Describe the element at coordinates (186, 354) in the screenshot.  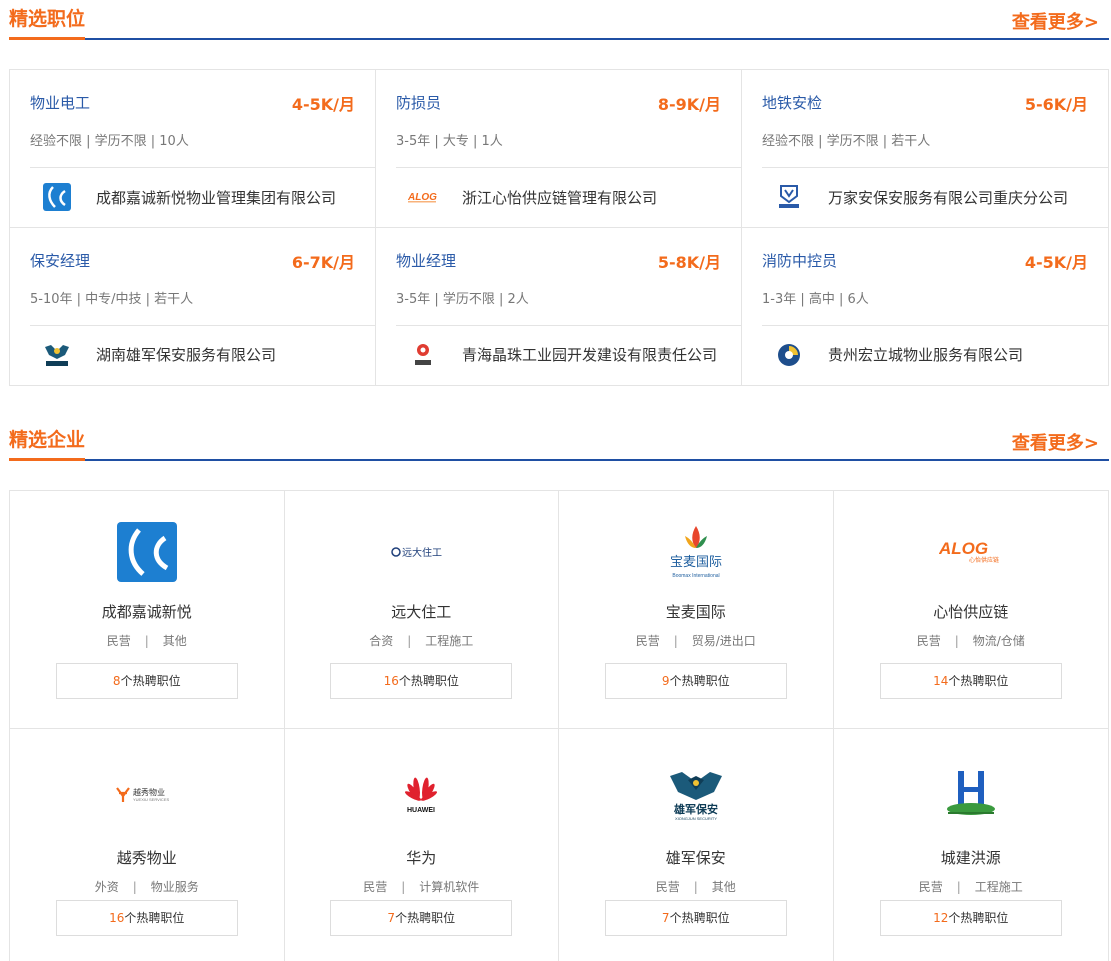
I see `company-name: 湖南雄军保安服务有限公司` at that location.